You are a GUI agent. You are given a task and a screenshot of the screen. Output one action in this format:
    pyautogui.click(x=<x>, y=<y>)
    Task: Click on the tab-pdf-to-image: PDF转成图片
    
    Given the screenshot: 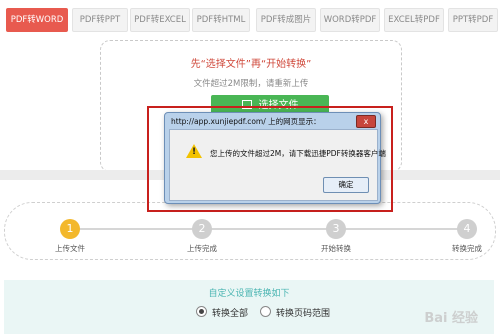 What is the action you would take?
    pyautogui.click(x=286, y=20)
    